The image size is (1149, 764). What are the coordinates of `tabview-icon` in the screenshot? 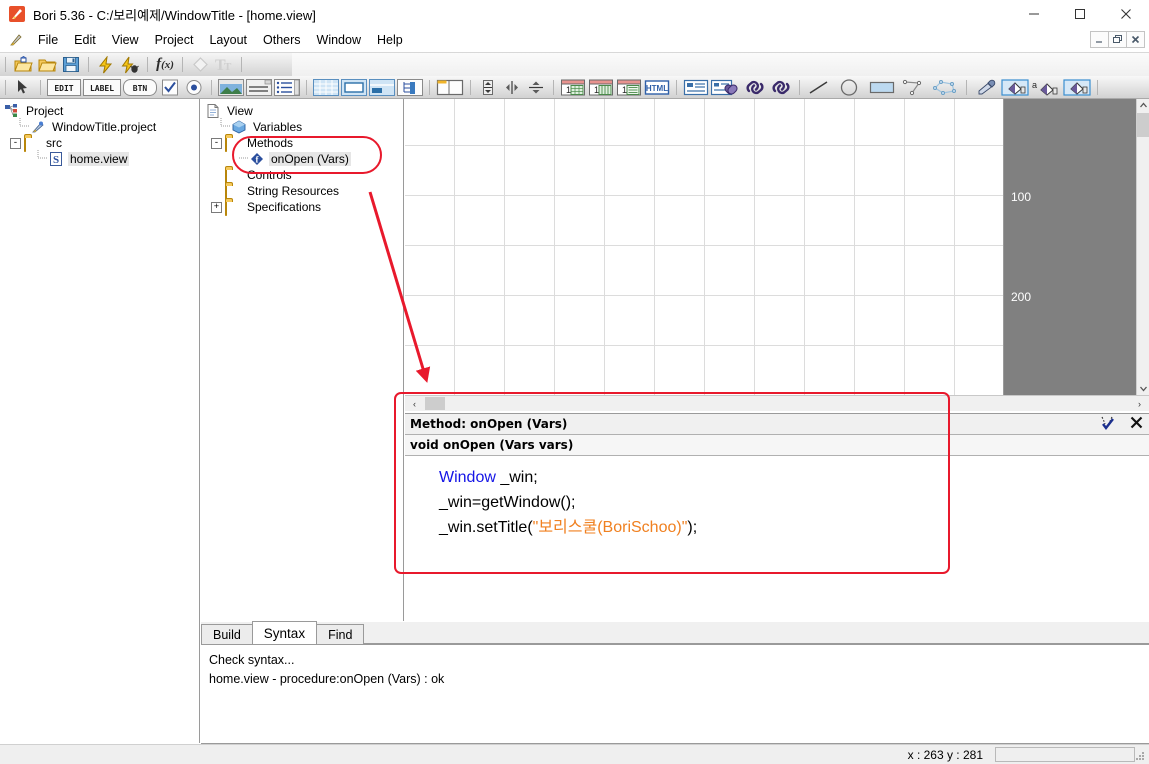 It's located at (354, 87).